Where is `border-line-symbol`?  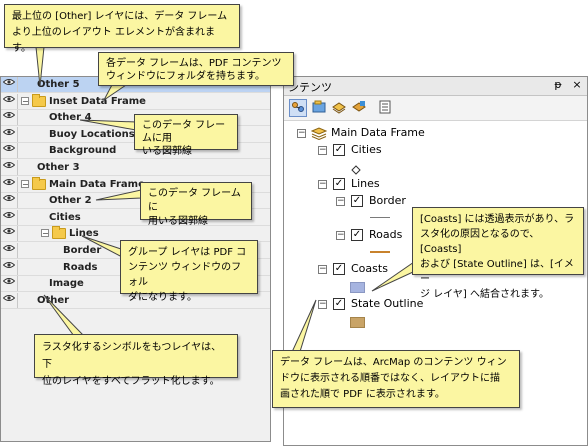 border-line-symbol is located at coordinates (380, 217).